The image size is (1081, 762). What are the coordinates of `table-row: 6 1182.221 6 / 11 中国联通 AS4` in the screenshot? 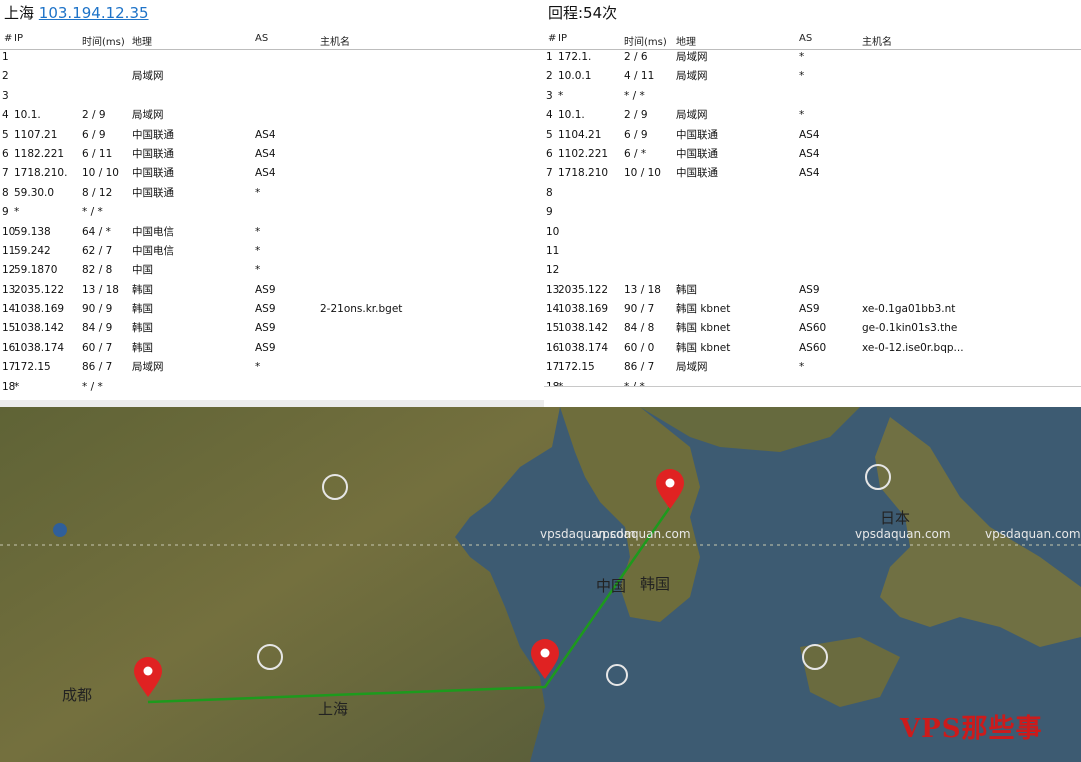 It's located at (272, 154).